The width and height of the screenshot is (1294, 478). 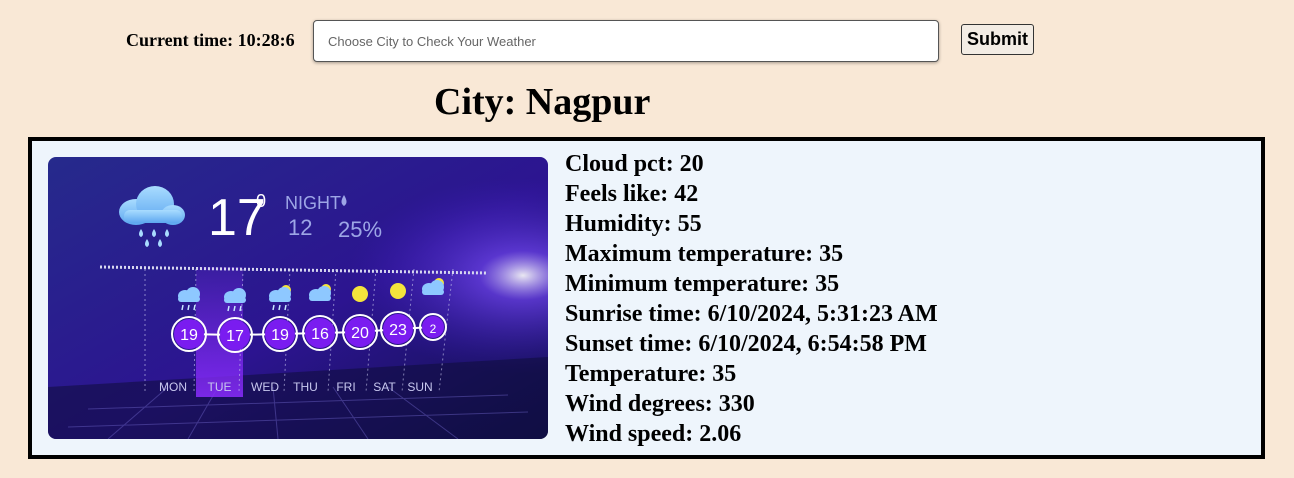 I want to click on forecast-day-label: SUN, so click(x=419, y=387).